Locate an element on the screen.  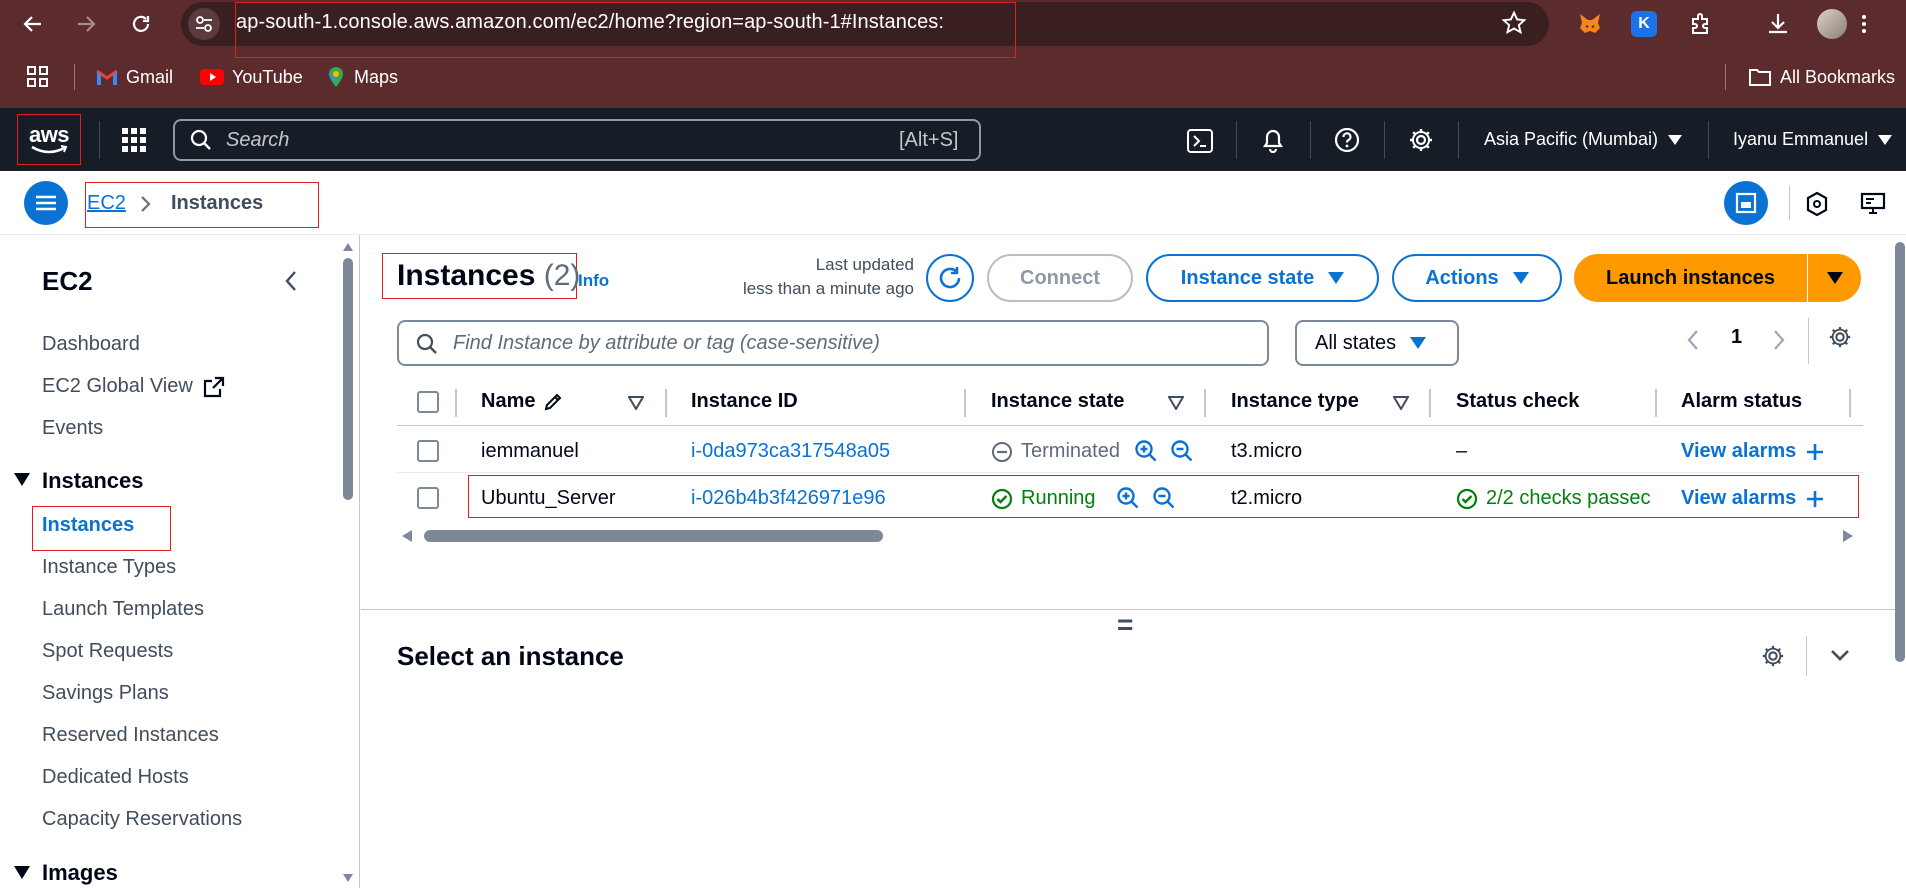
select-all-checkbox is located at coordinates (428, 402).